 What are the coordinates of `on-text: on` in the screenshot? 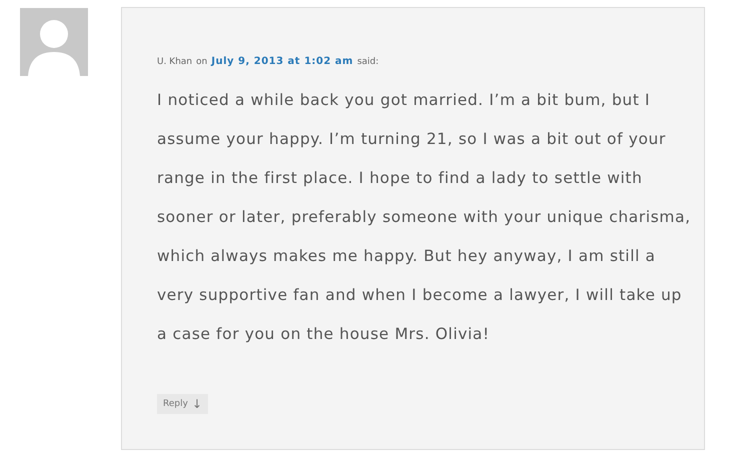 It's located at (202, 62).